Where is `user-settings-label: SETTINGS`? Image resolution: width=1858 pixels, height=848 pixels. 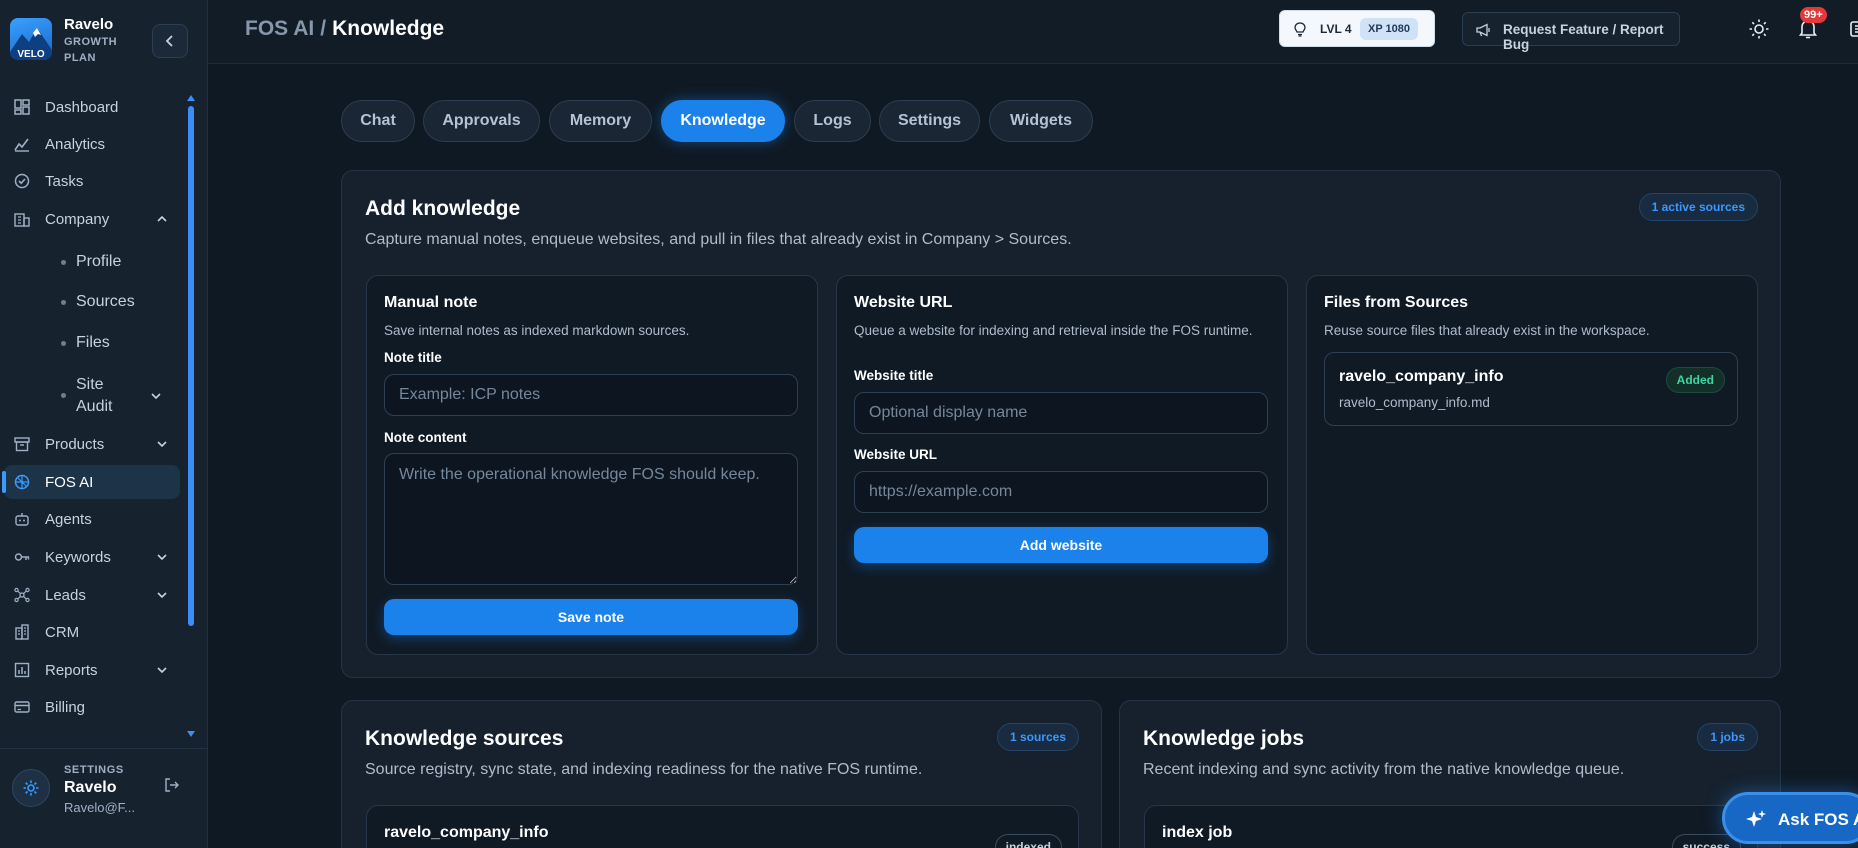 user-settings-label: SETTINGS is located at coordinates (94, 770).